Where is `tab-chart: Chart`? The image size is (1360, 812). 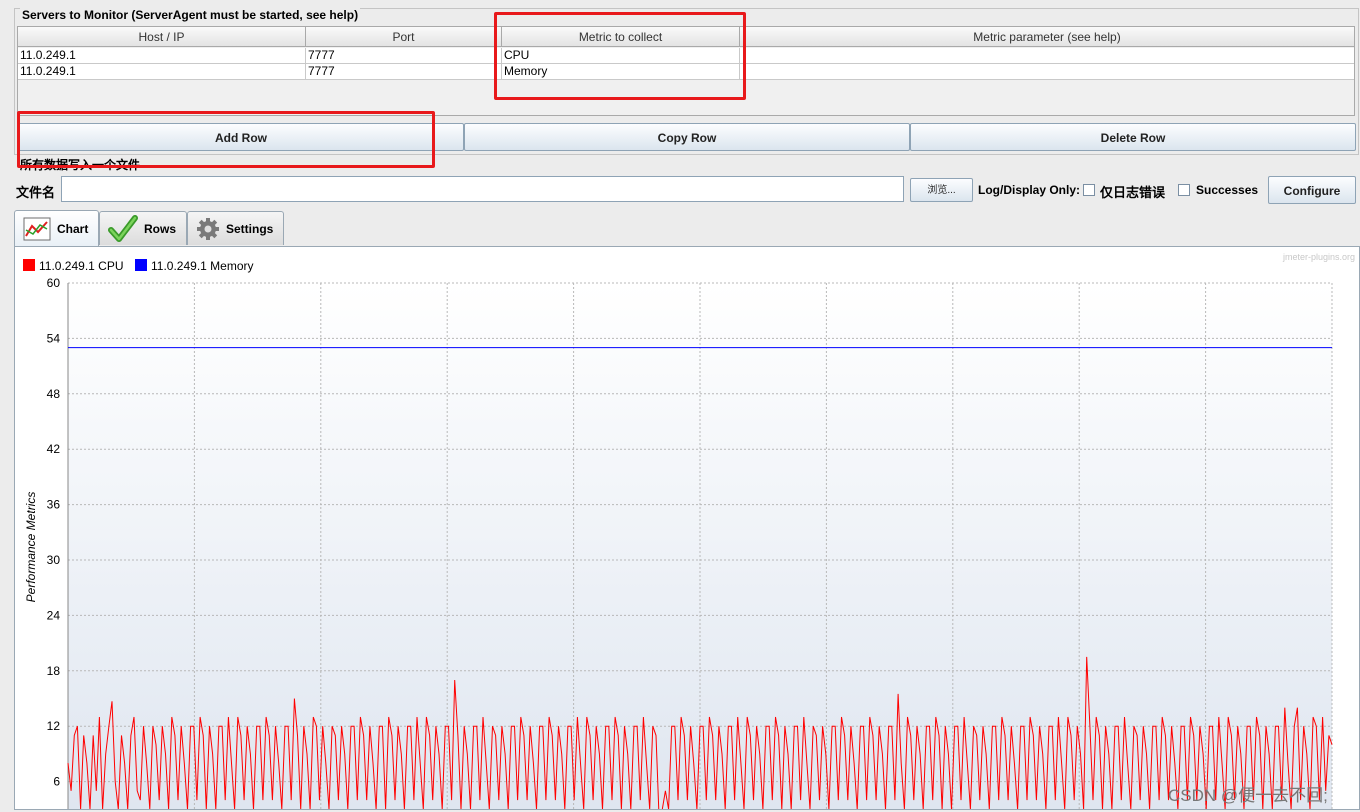 tab-chart: Chart is located at coordinates (56, 228).